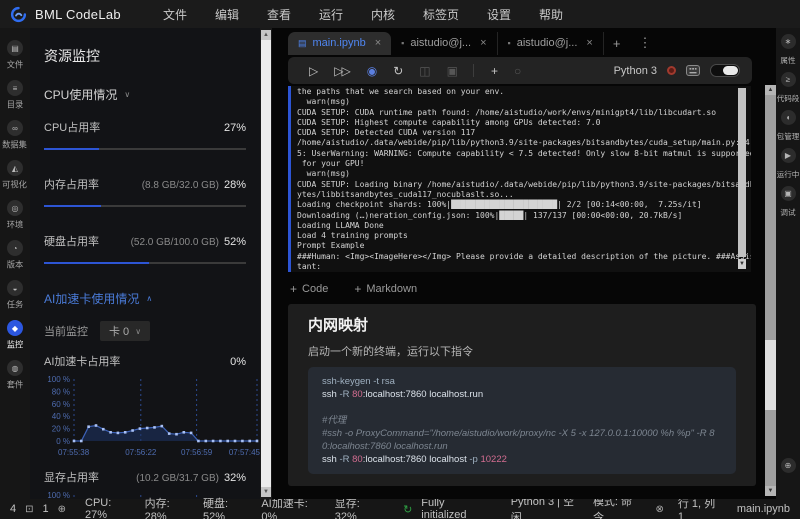 The height and width of the screenshot is (519, 800). Describe the element at coordinates (71, 185) in the screenshot. I see `gauge-label: 内存占用率` at that location.